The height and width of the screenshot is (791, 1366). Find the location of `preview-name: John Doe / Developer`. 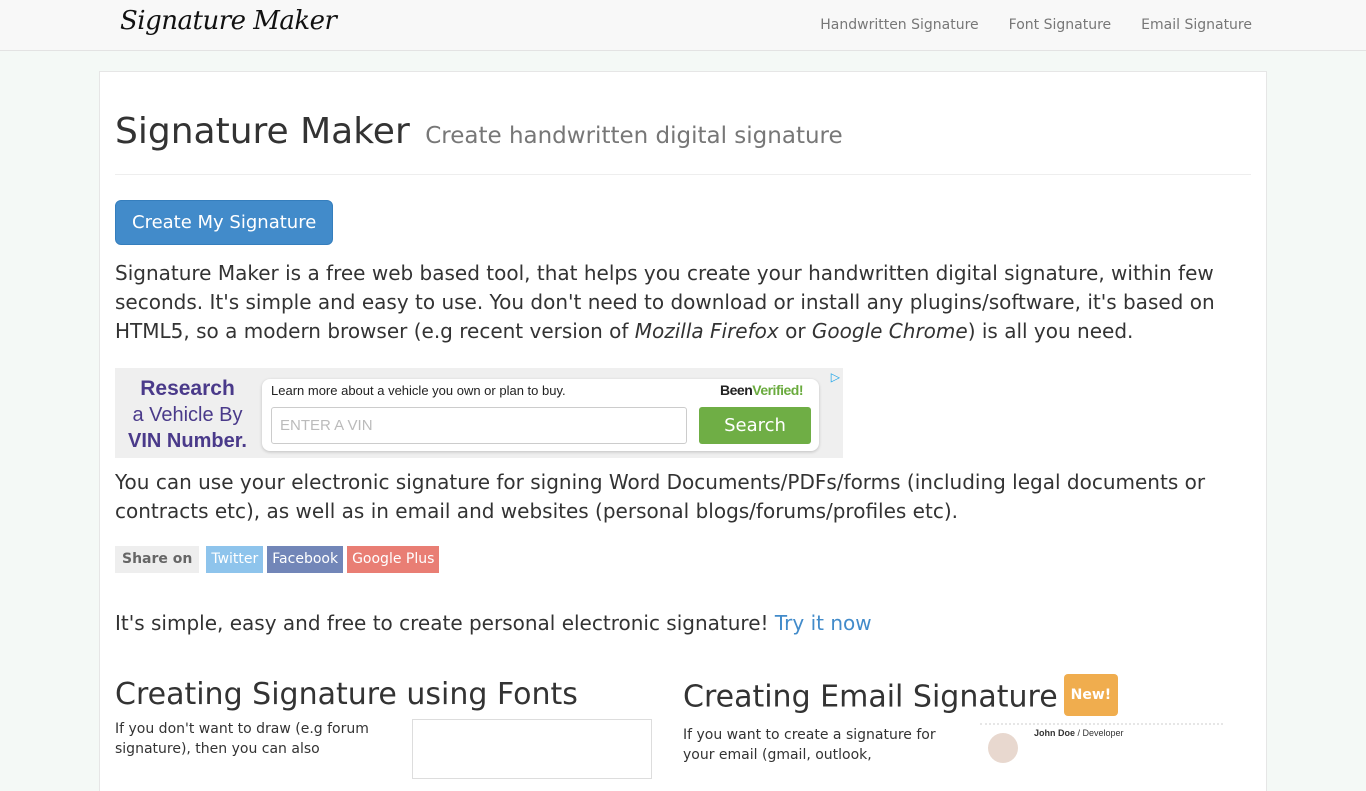

preview-name: John Doe / Developer is located at coordinates (1079, 733).